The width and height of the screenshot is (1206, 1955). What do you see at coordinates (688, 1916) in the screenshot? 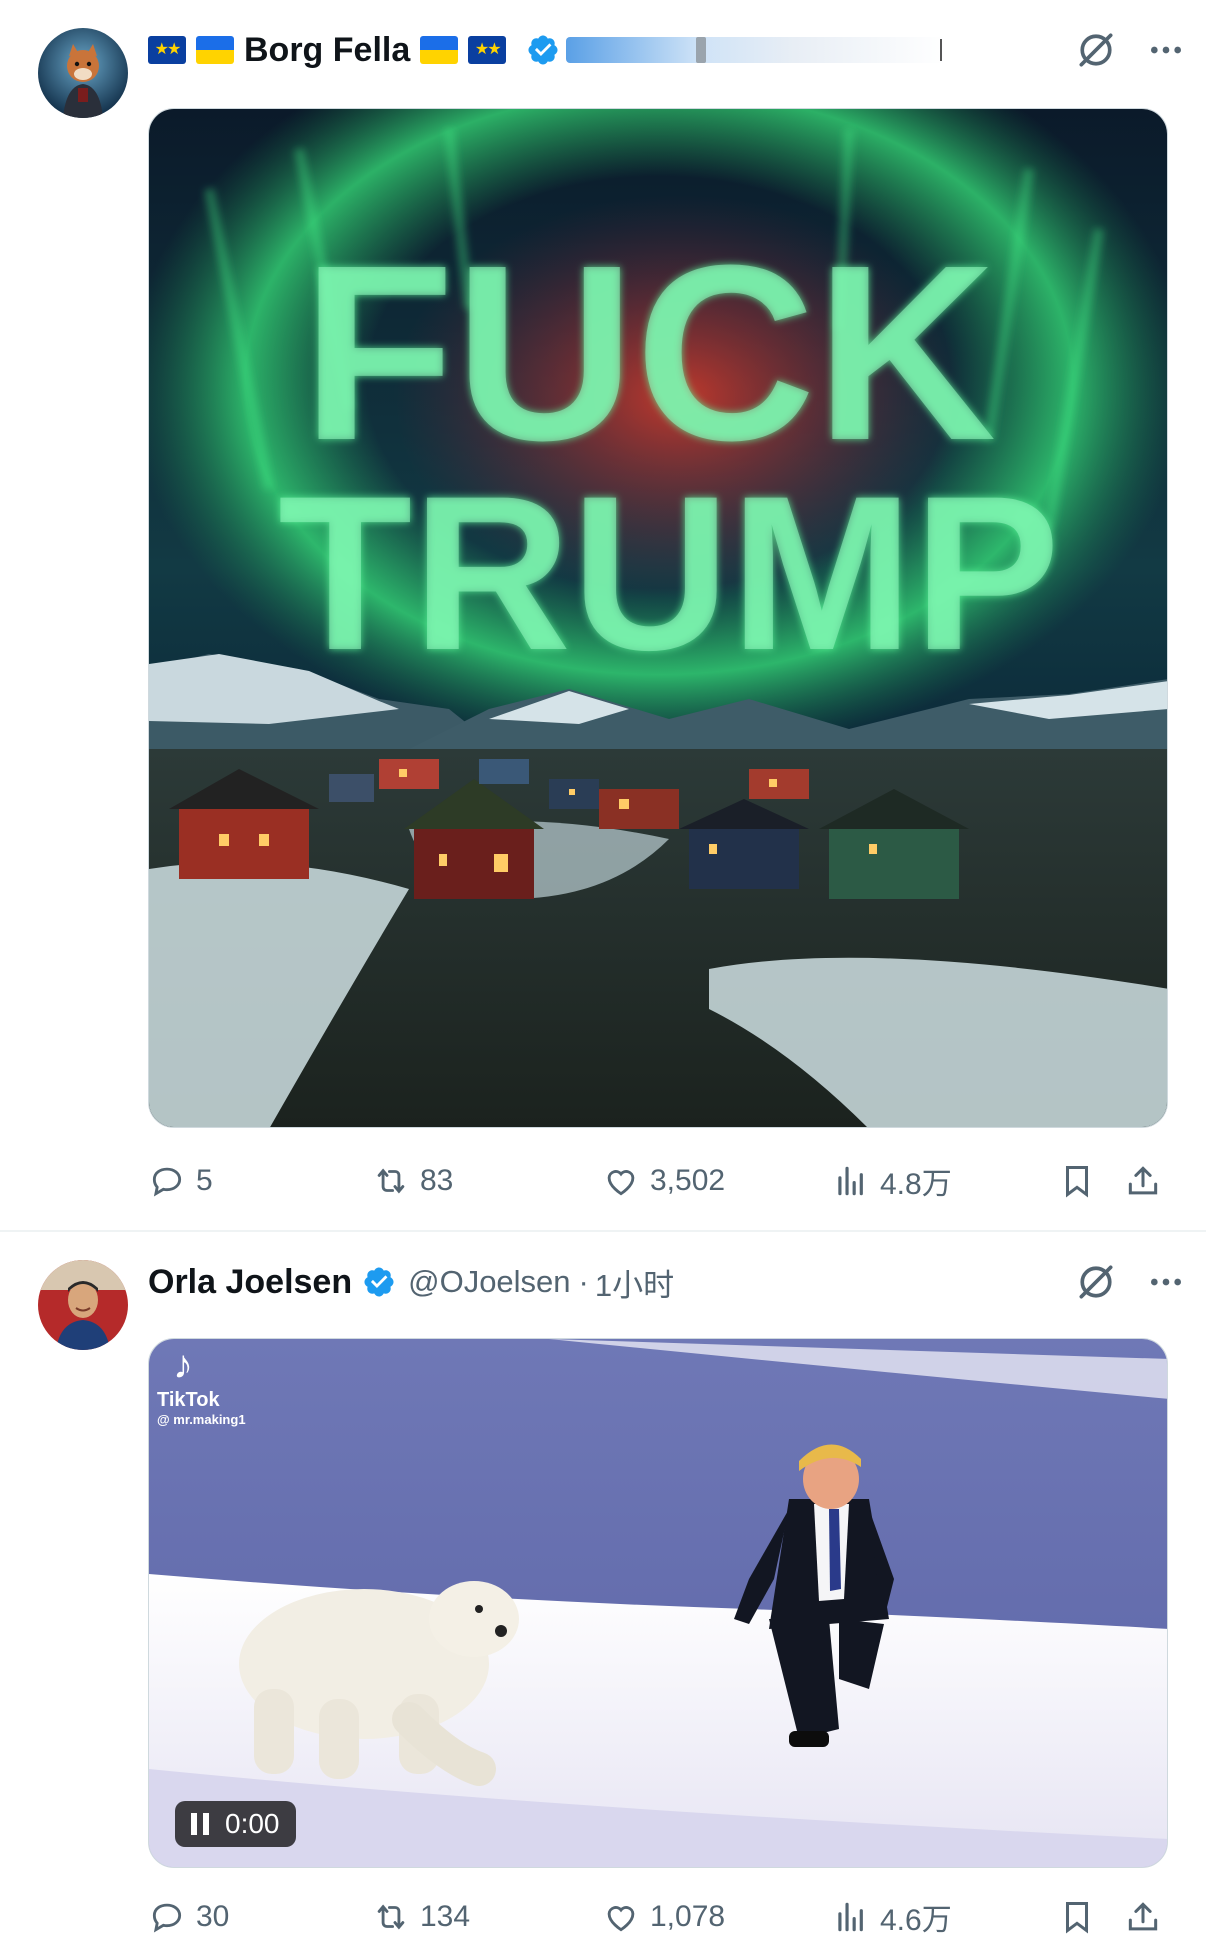
I see `like-count: 1,078` at bounding box center [688, 1916].